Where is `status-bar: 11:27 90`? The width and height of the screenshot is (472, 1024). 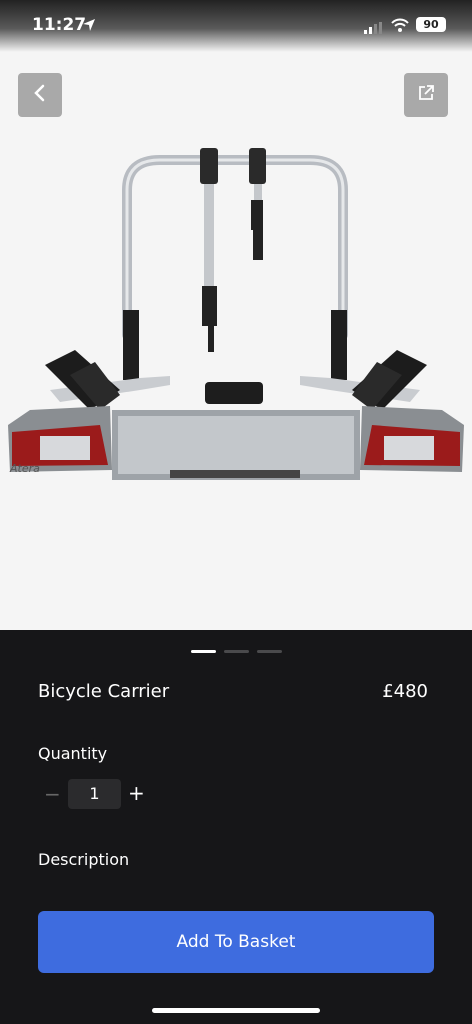
status-bar: 11:27 90 is located at coordinates (236, 26).